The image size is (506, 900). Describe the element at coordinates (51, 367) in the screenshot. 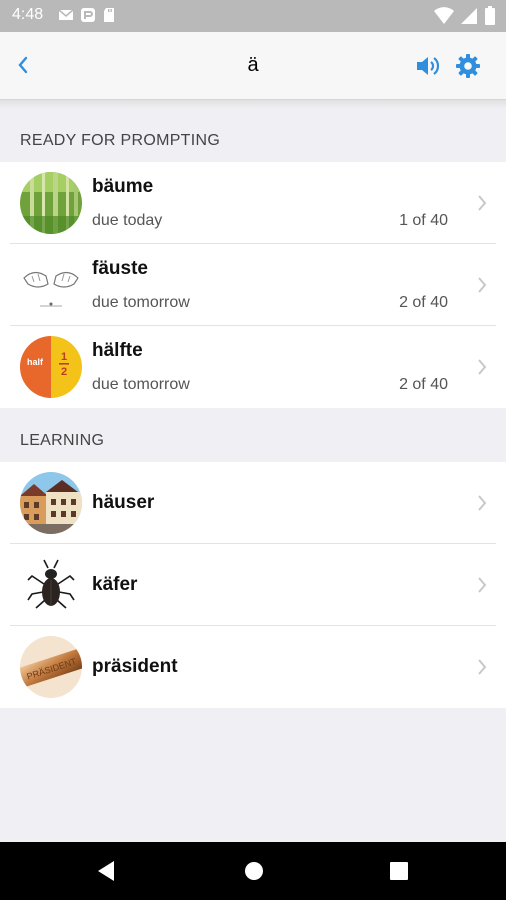

I see `half-image: half 1 2` at that location.